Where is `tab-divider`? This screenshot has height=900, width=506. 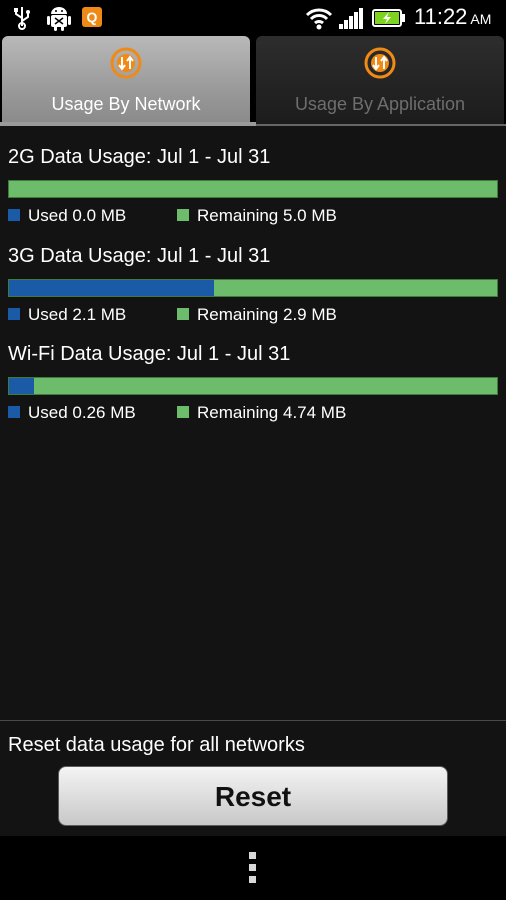
tab-divider is located at coordinates (381, 125).